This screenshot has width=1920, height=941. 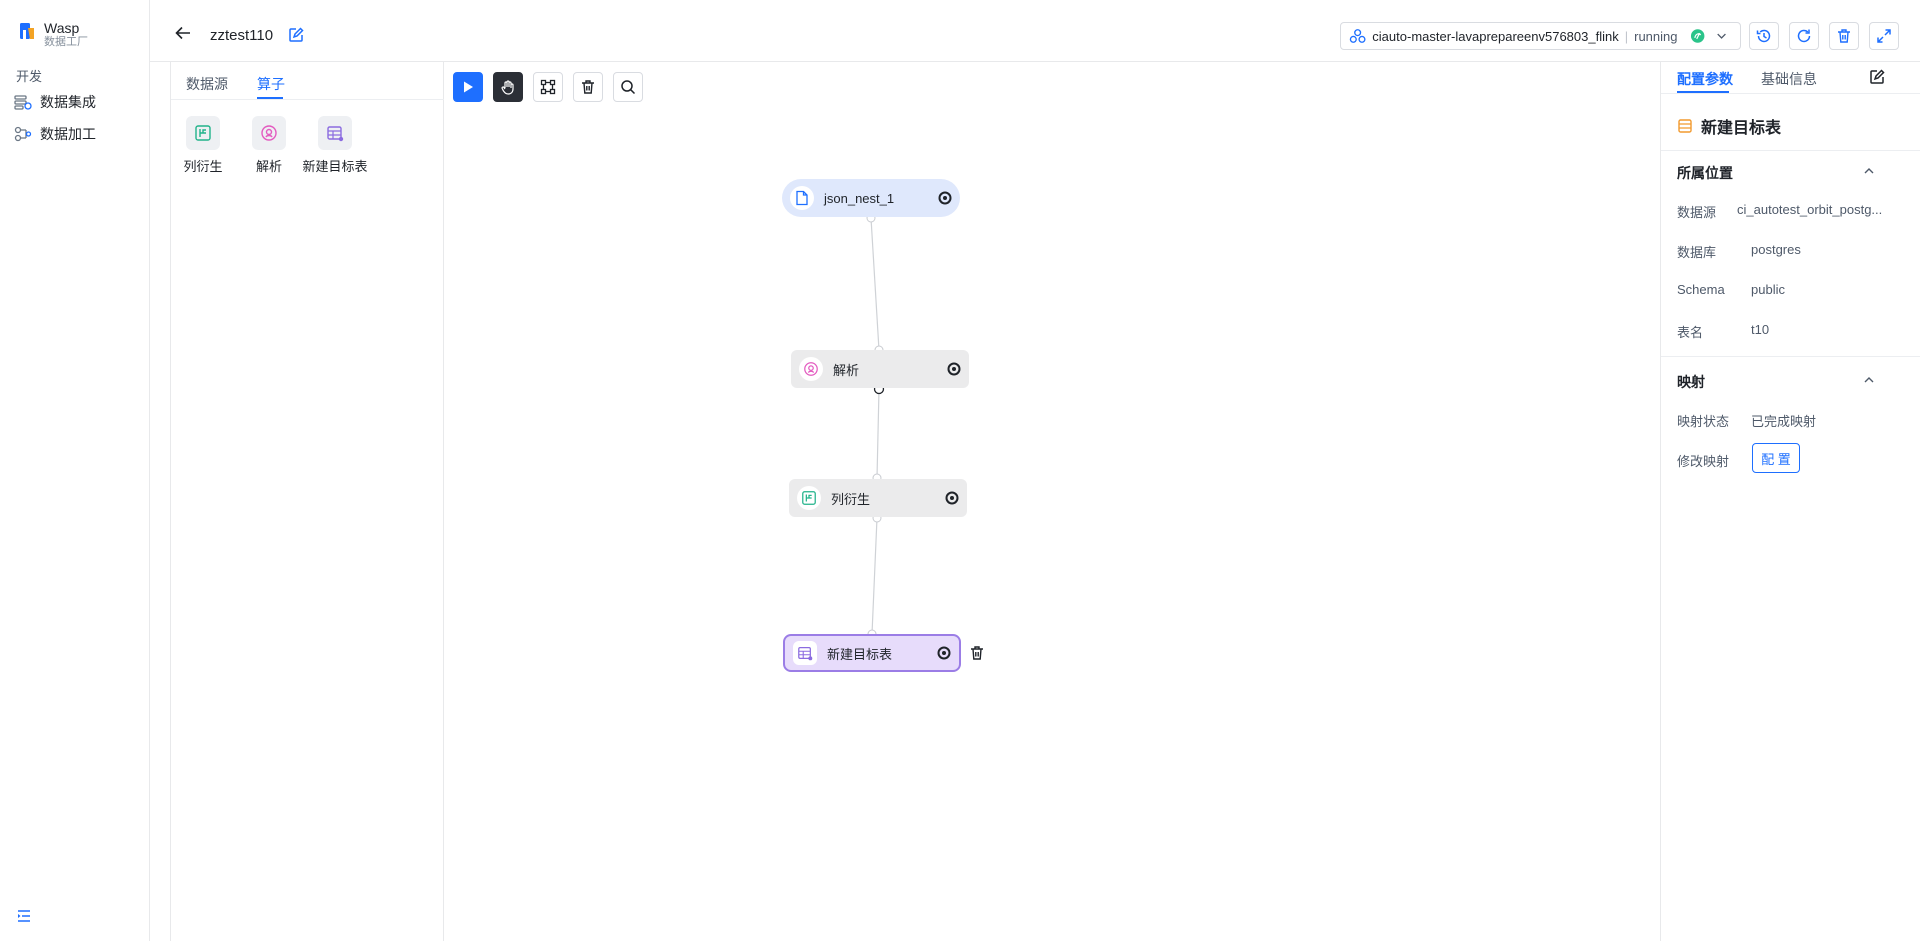 What do you see at coordinates (1741, 128) in the screenshot?
I see `config-title-text: 新建目标表` at bounding box center [1741, 128].